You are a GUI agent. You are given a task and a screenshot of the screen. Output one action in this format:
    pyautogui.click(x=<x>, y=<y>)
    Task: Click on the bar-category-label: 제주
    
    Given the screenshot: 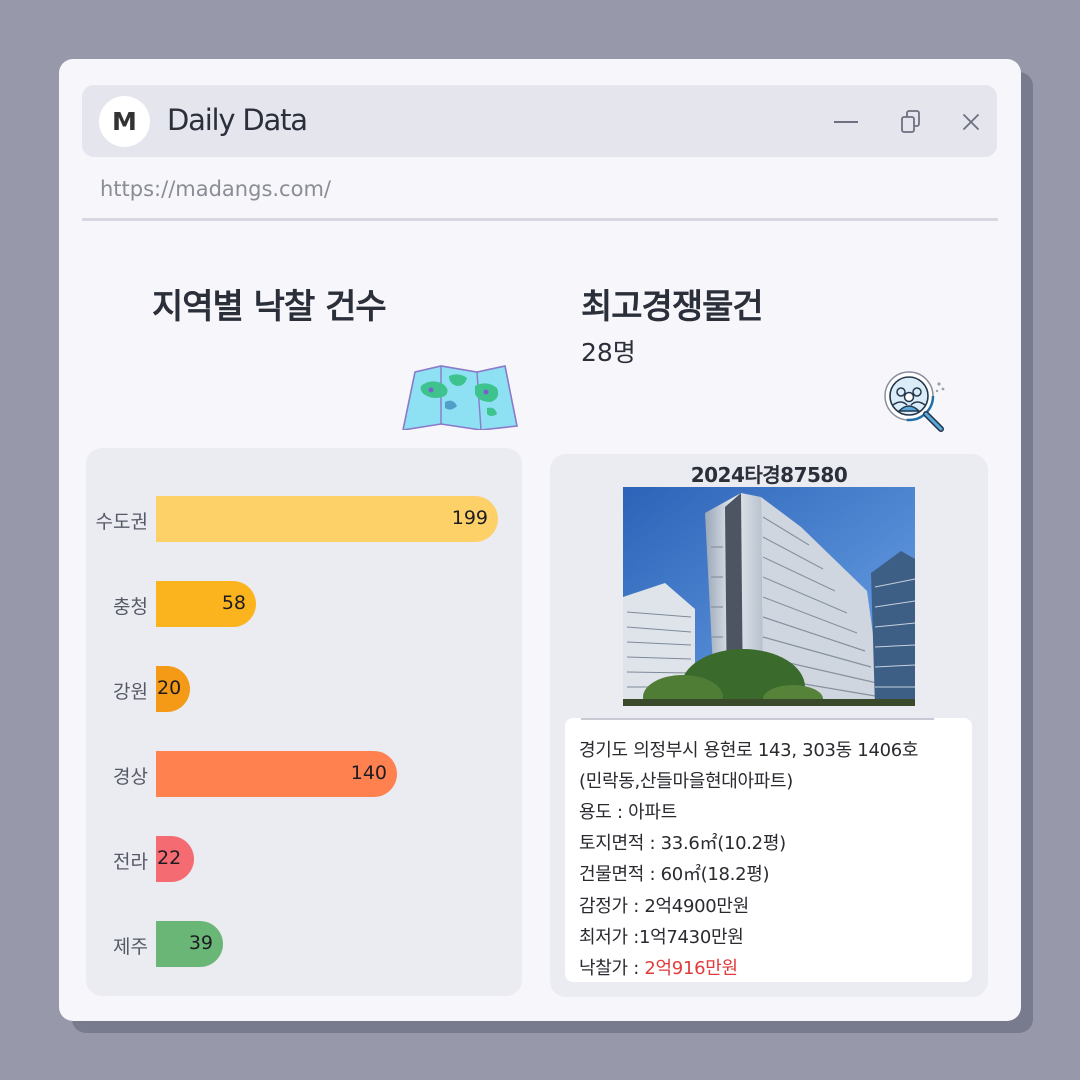 What is the action you would take?
    pyautogui.click(x=130, y=947)
    